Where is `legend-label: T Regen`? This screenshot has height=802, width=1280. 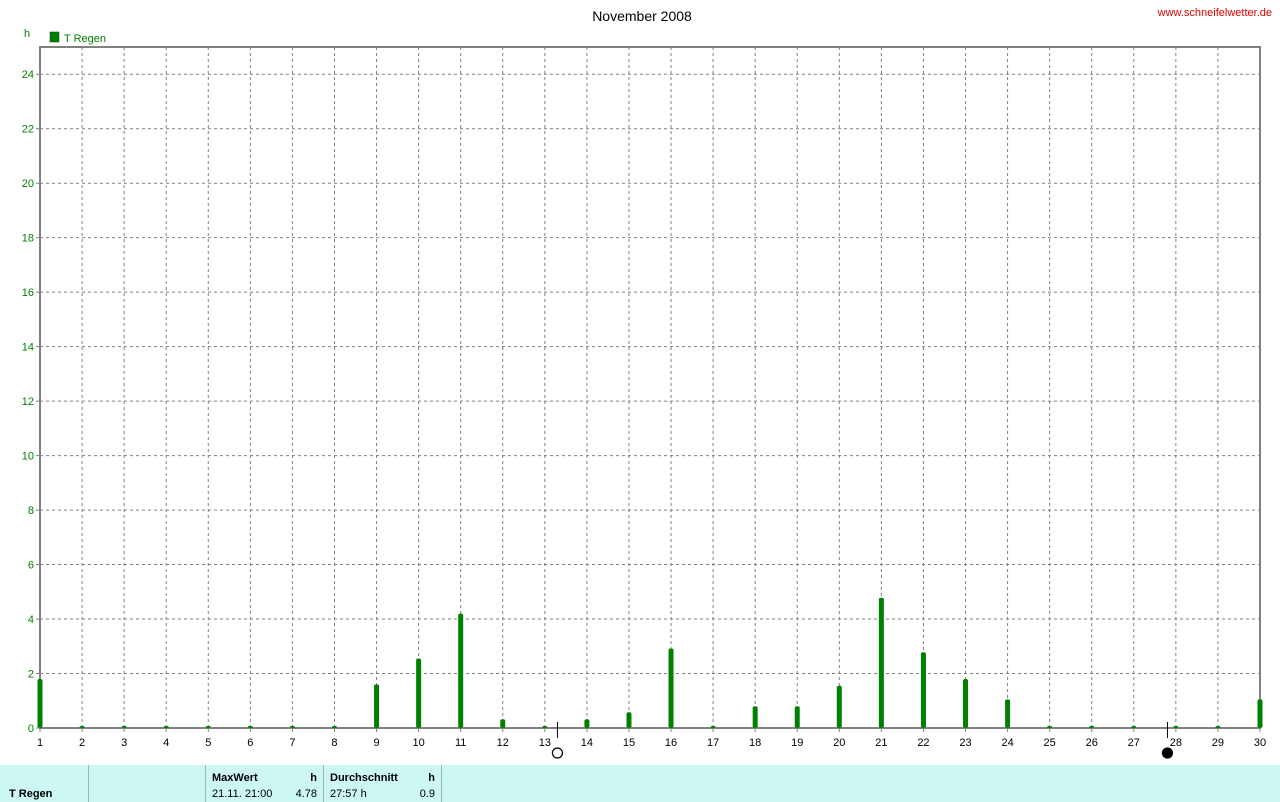
legend-label: T Regen is located at coordinates (85, 39).